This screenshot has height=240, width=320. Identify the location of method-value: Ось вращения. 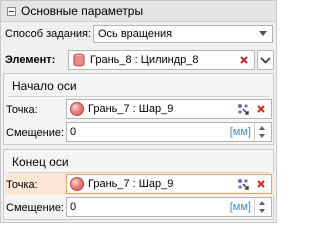
(135, 34).